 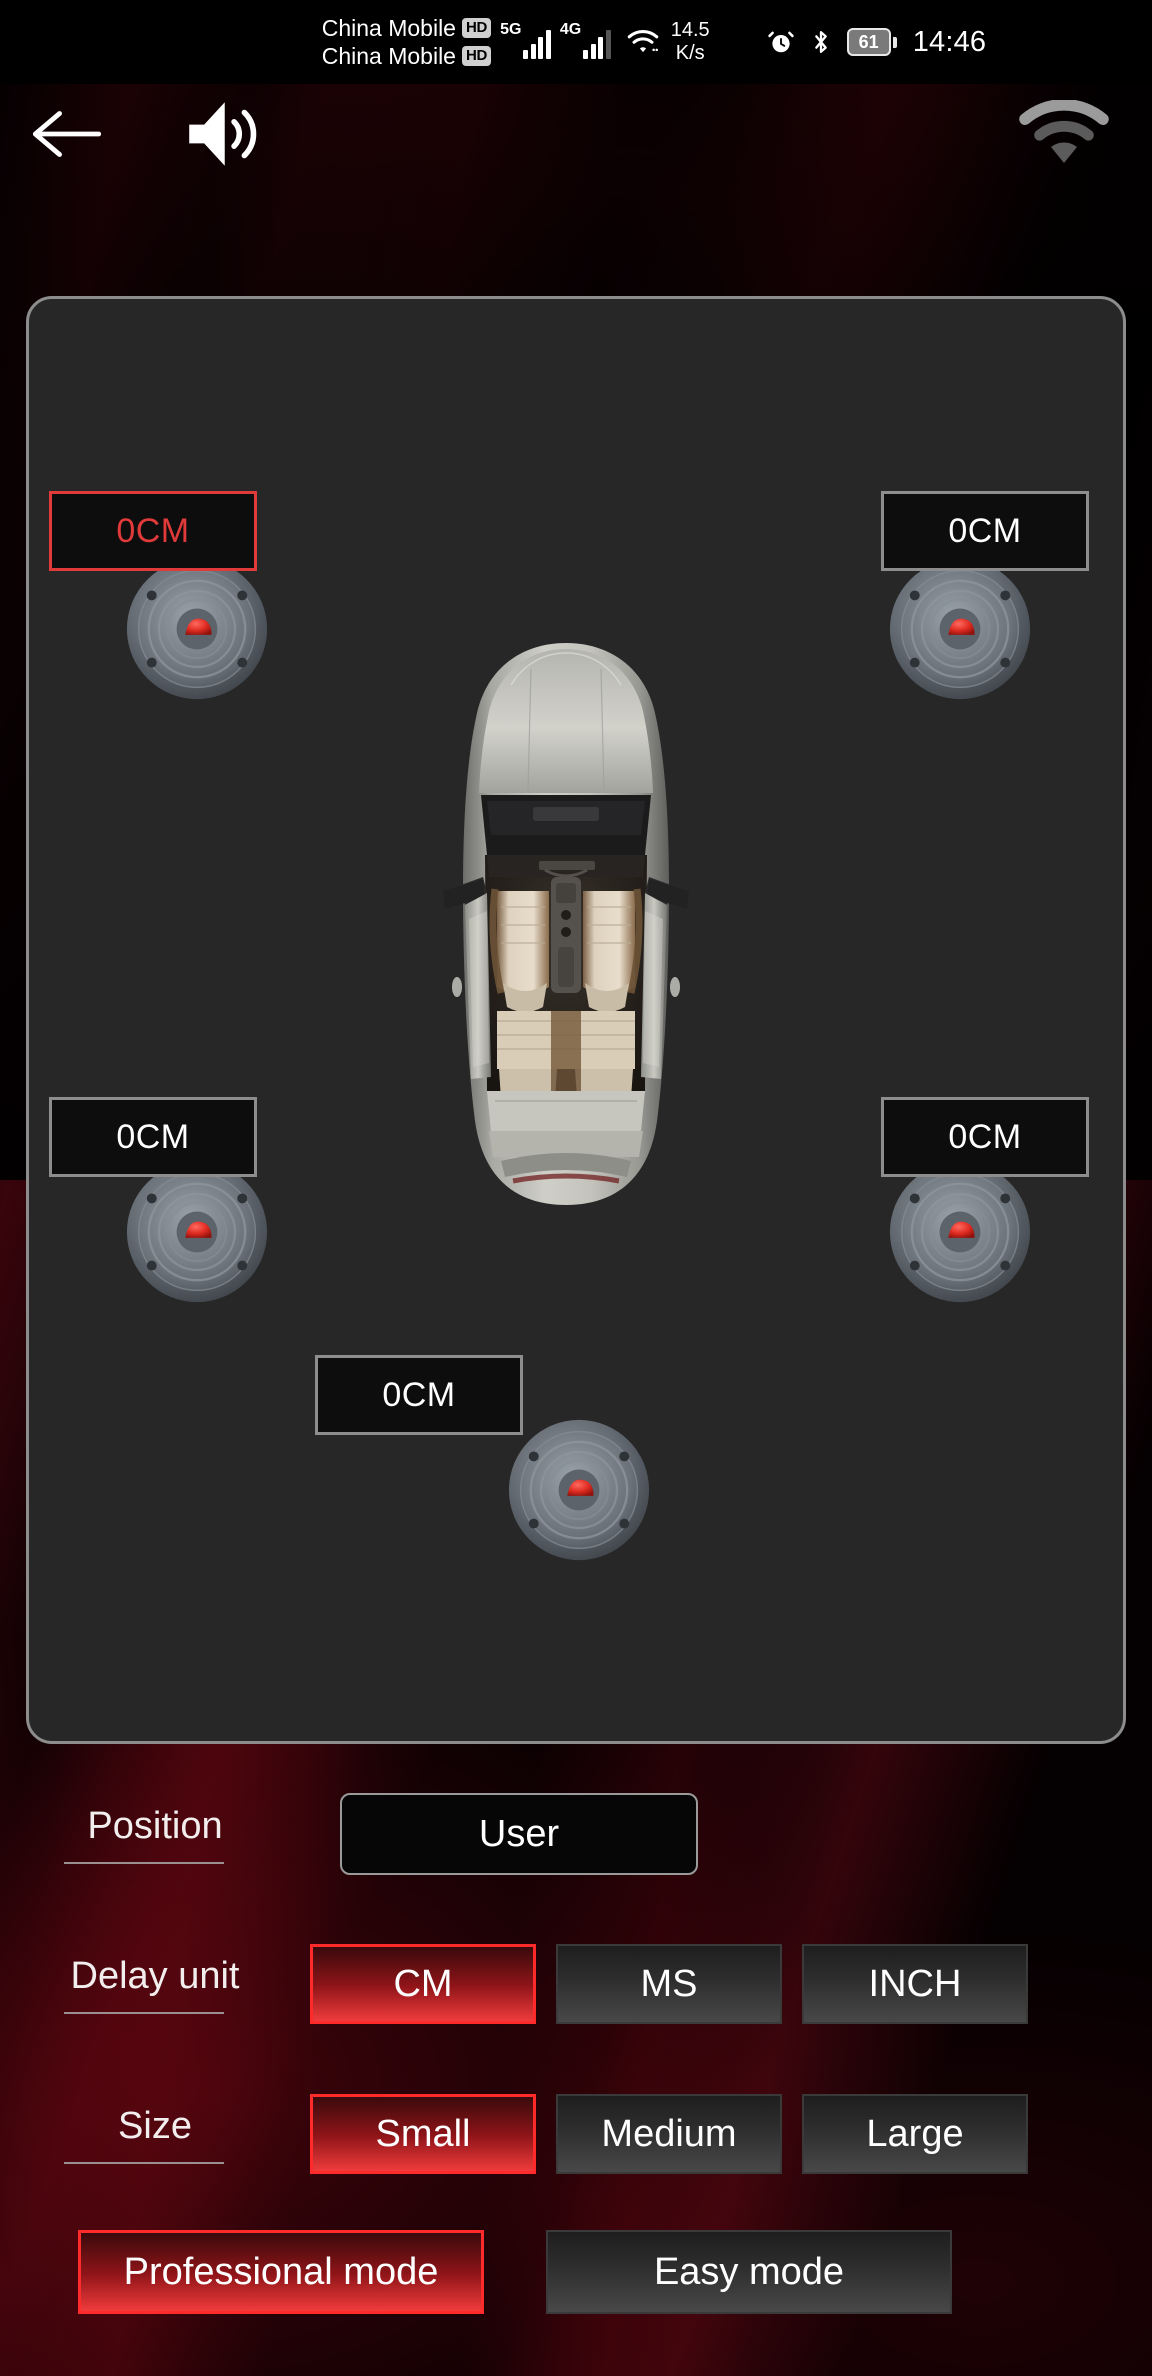 I want to click on signal-5g: 5G, so click(x=525, y=42).